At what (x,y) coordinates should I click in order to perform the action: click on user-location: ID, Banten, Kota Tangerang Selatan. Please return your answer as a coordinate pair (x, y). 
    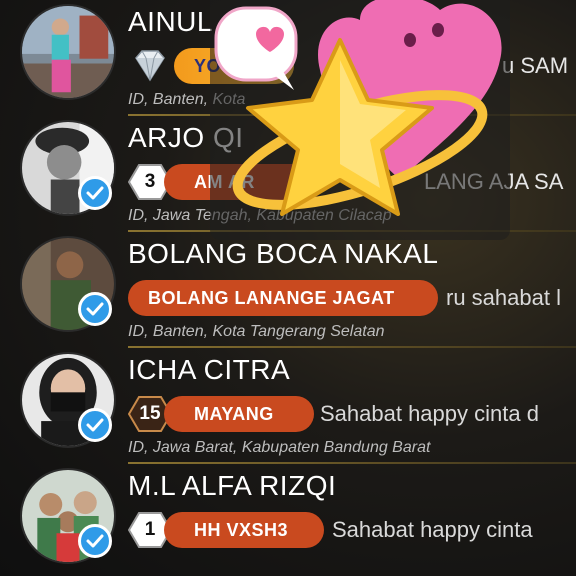
    Looking at the image, I should click on (256, 331).